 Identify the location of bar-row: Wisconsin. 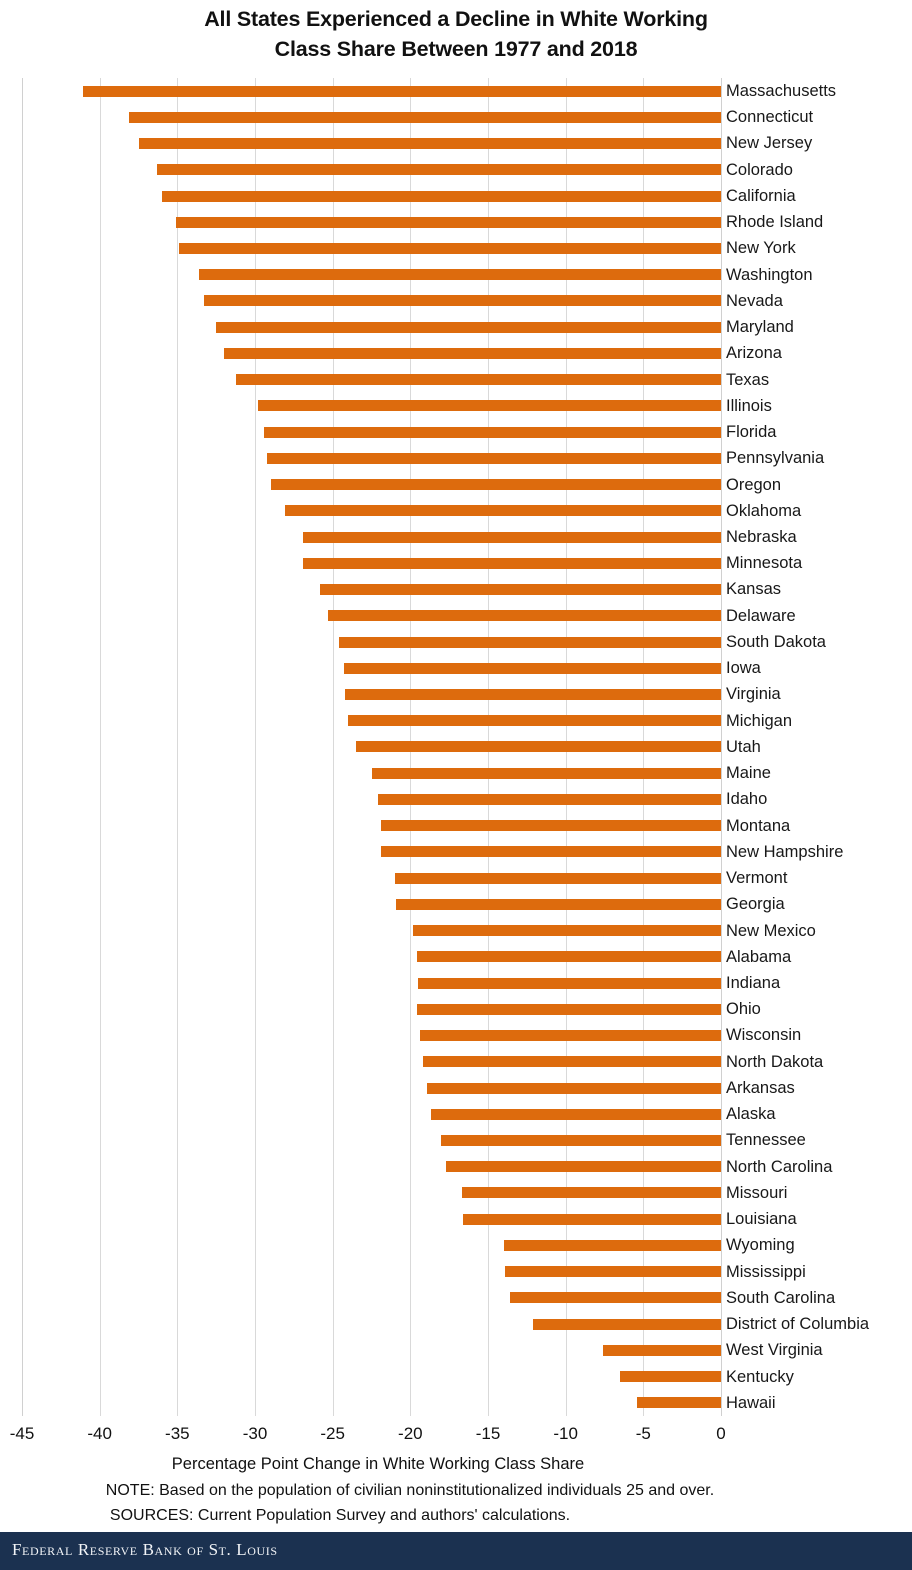
(411, 1035).